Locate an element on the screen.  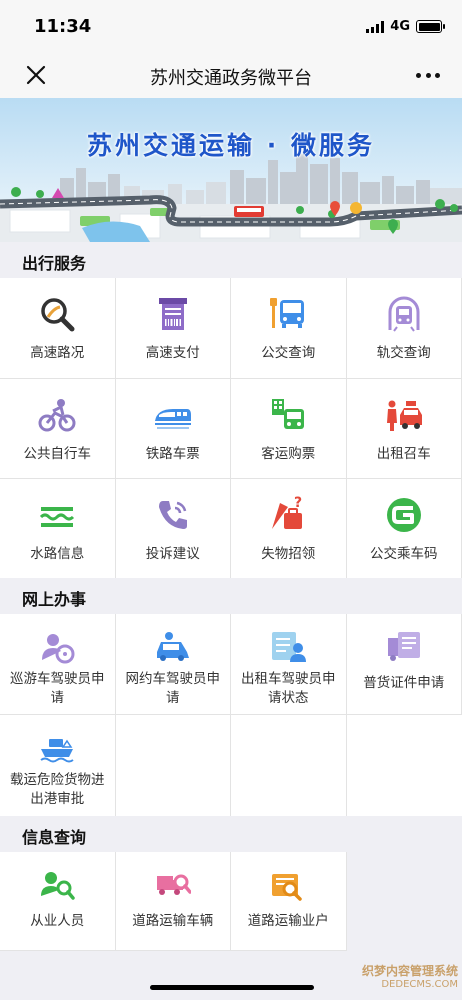
phone-icon is located at coordinates (173, 515).